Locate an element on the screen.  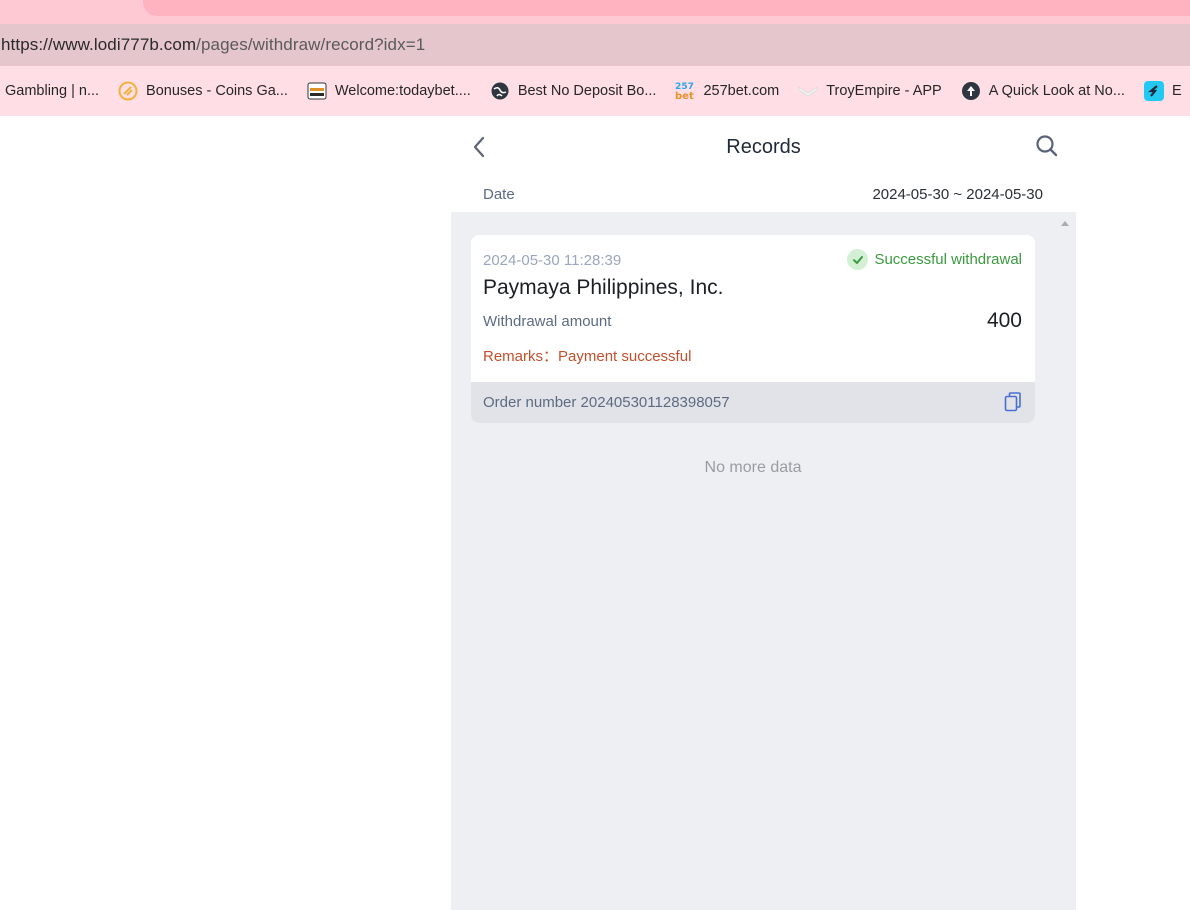
url-path: /pages/withdraw/record?idx=1 is located at coordinates (311, 44).